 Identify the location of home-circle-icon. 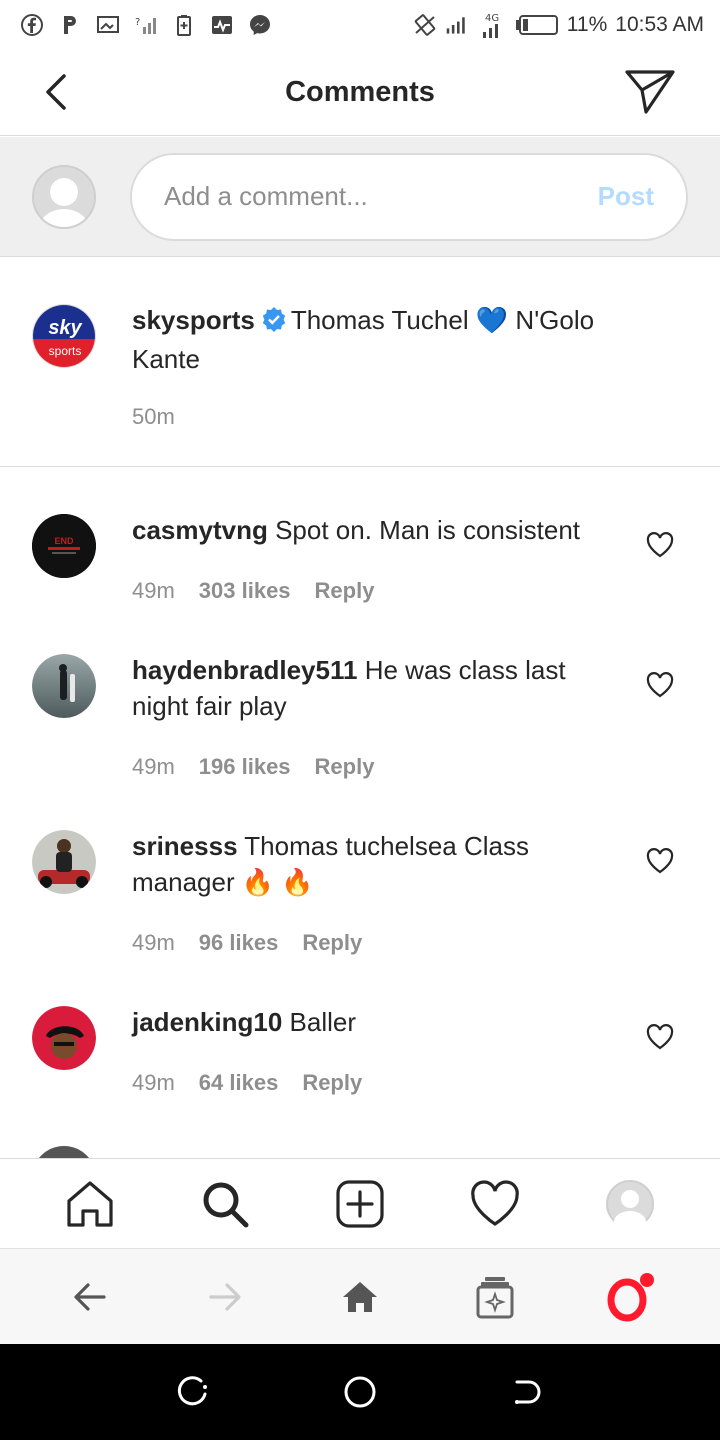
(360, 1392).